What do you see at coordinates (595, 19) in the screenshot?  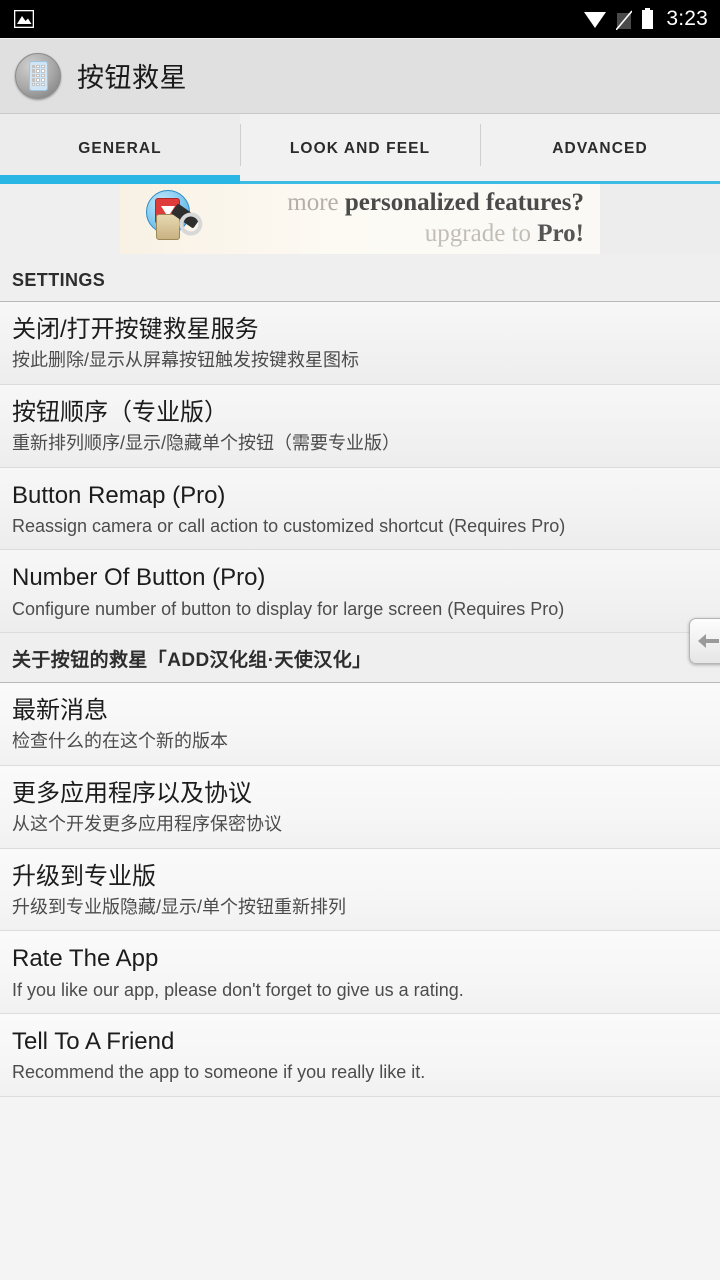 I see `wifi-icon` at bounding box center [595, 19].